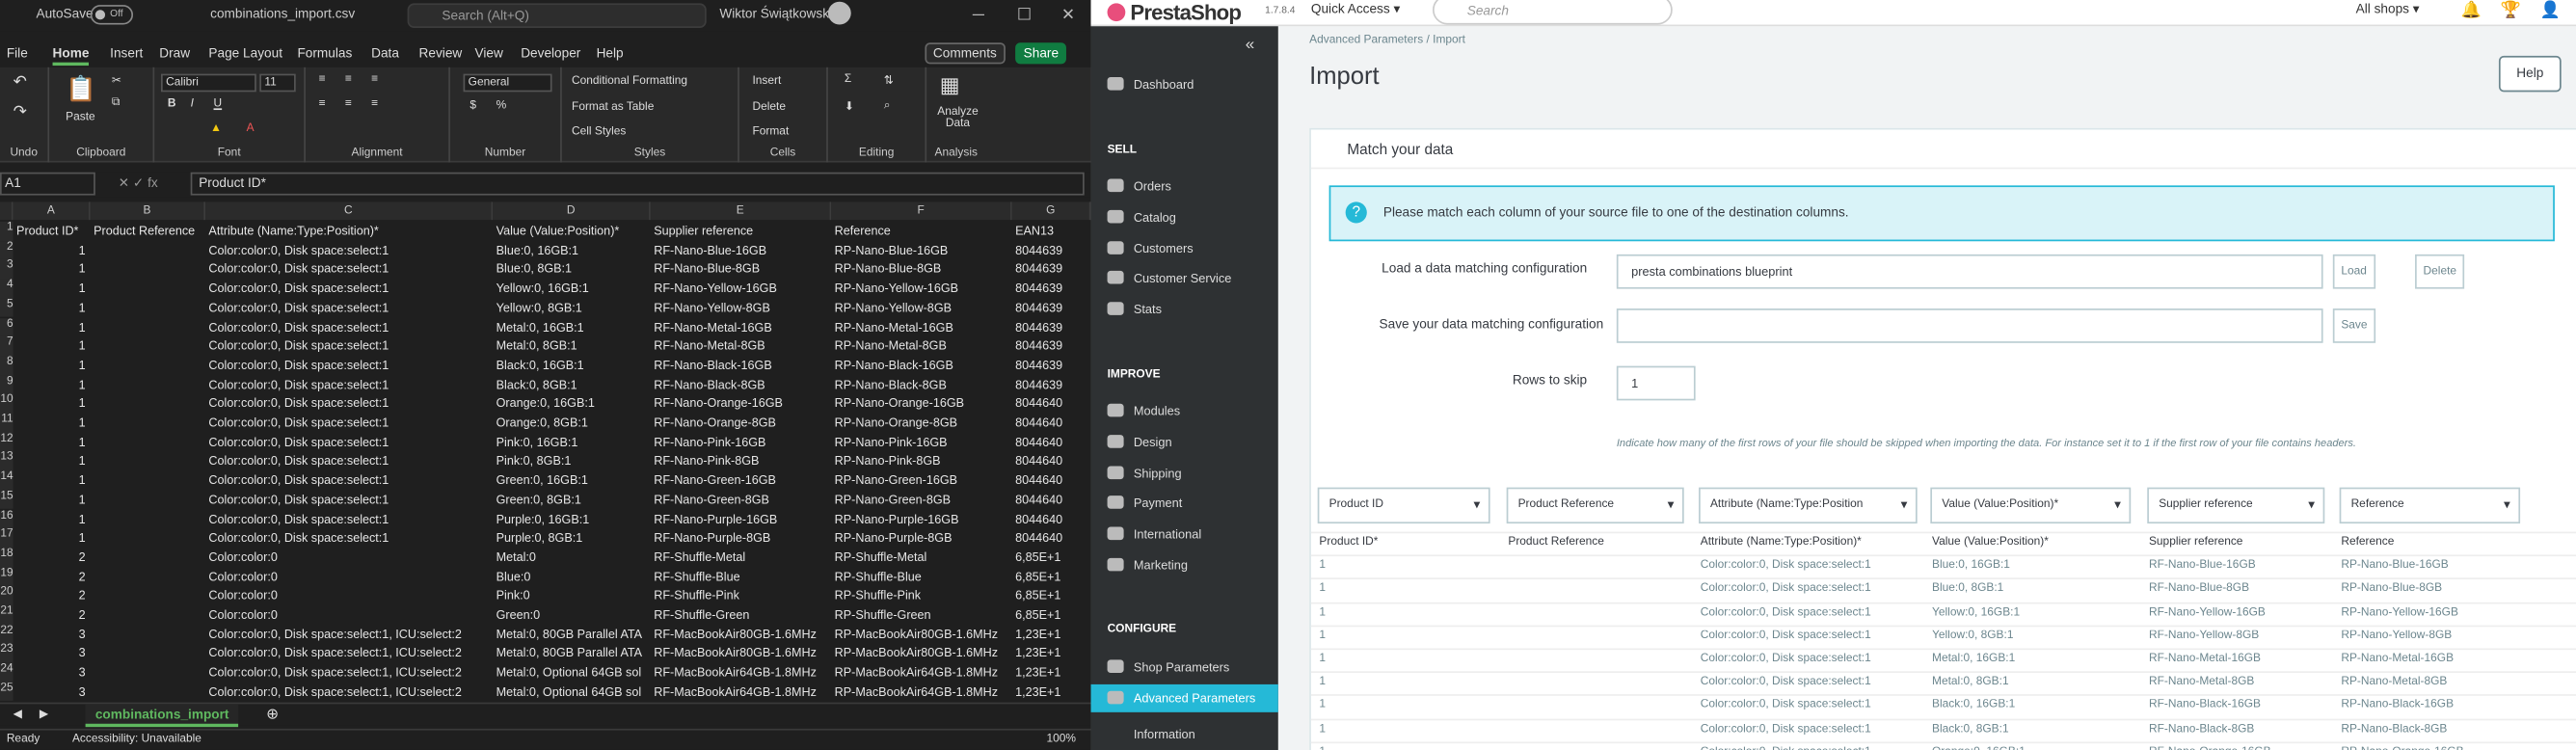 The image size is (2576, 750). Describe the element at coordinates (742, 500) in the screenshot. I see `cell: RF-Nano-Green-8GB` at that location.